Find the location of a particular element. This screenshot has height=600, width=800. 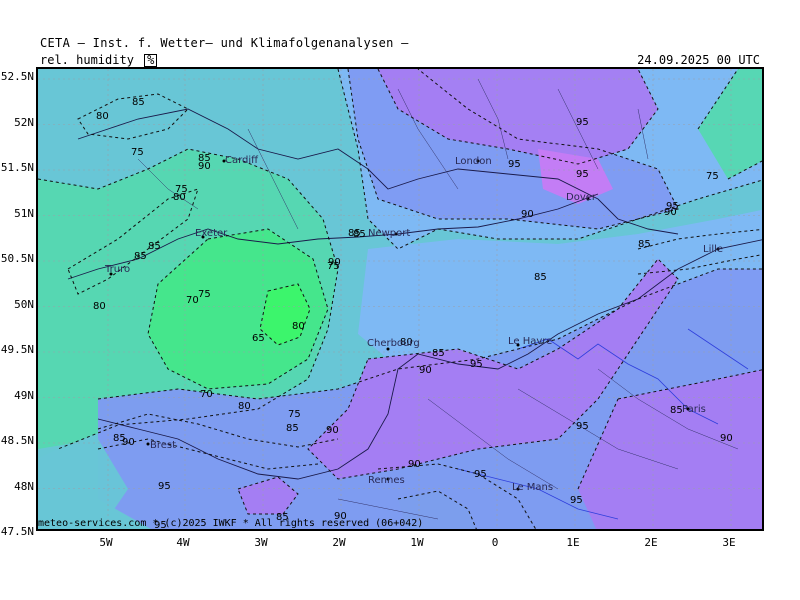

lon-tick-label: 4W is located at coordinates (183, 542).